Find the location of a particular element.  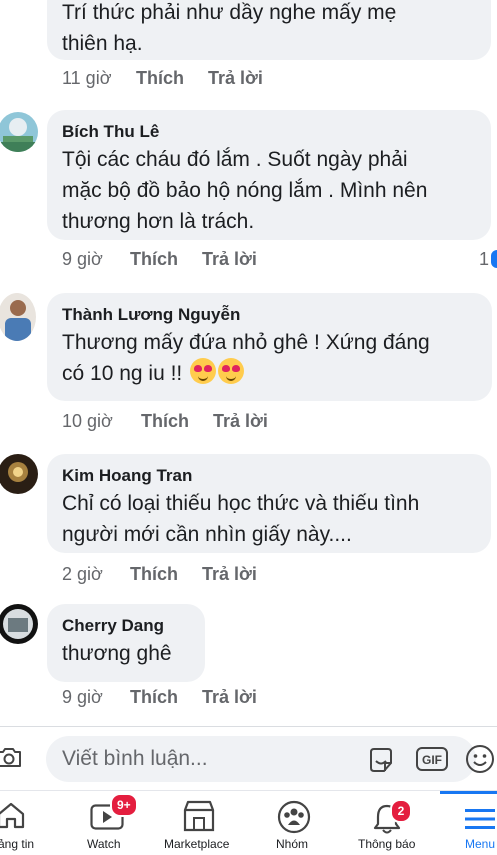

gif-icon: GIF is located at coordinates (432, 759).